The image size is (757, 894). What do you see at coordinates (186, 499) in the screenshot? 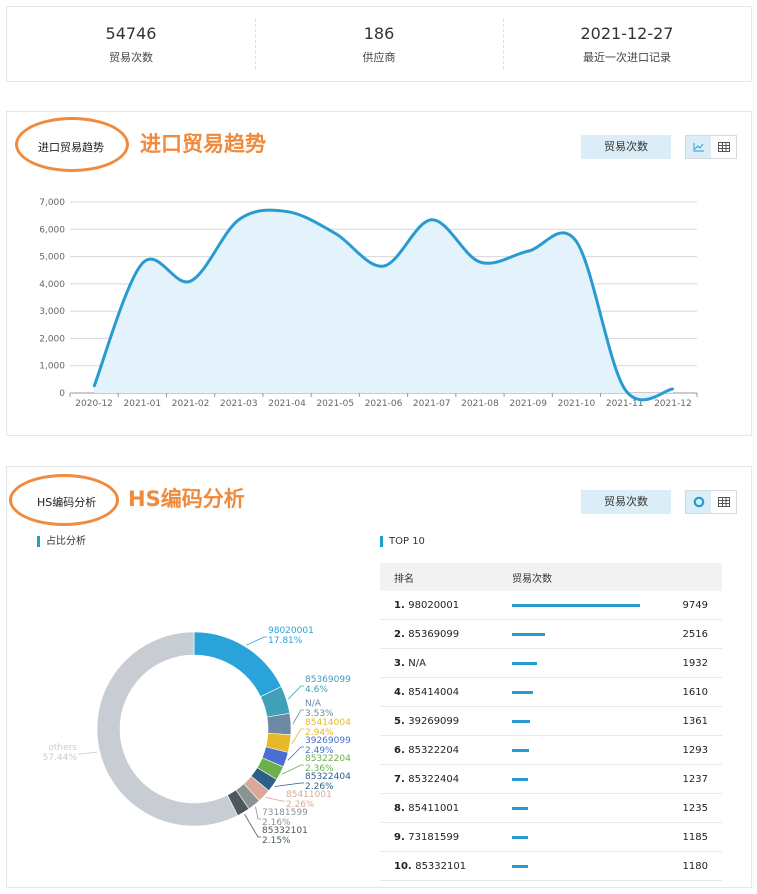
I see `hs-annotation-title: HS编码分析` at bounding box center [186, 499].